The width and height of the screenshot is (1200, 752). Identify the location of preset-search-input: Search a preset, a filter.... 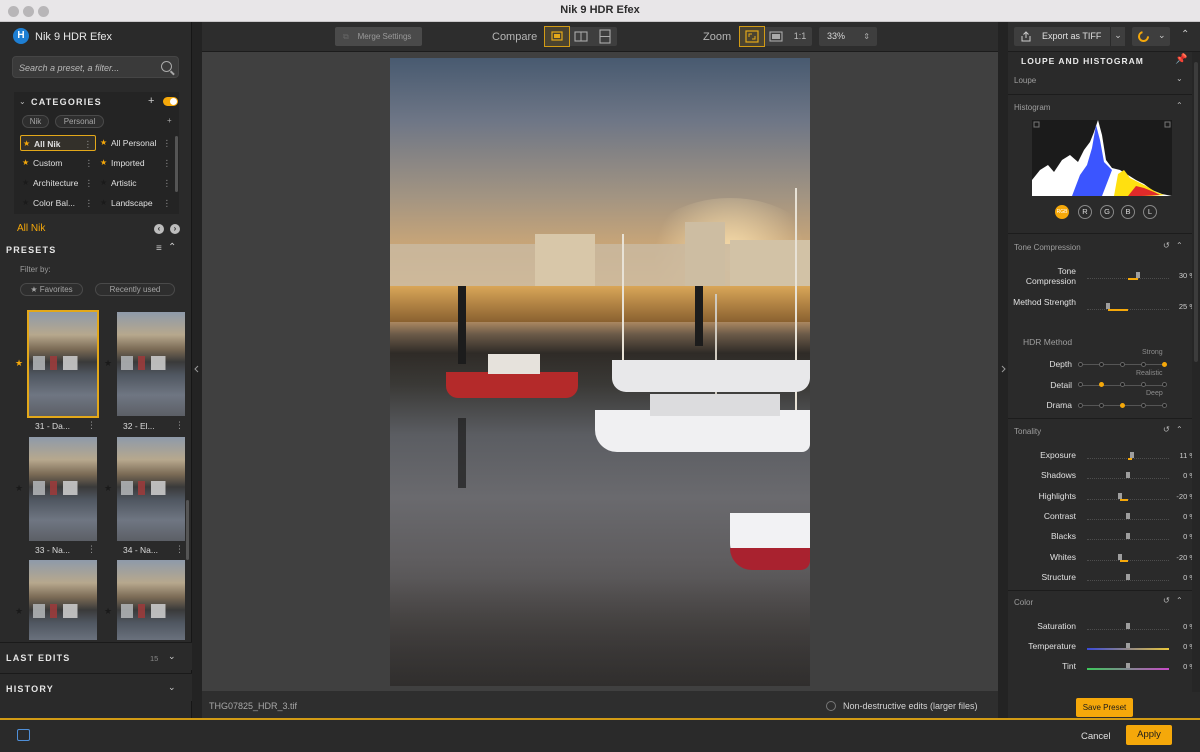
(95, 67).